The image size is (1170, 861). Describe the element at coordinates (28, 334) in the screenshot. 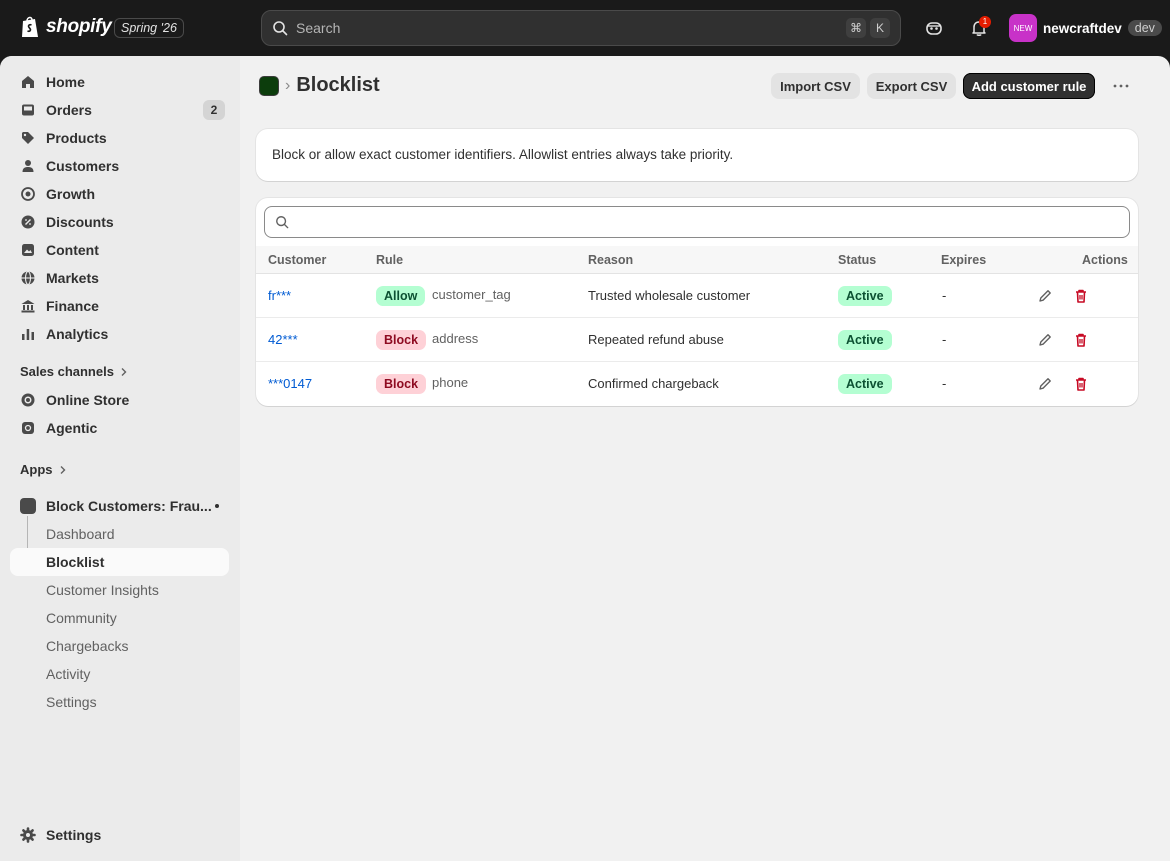

I see `bar-chart-icon` at that location.